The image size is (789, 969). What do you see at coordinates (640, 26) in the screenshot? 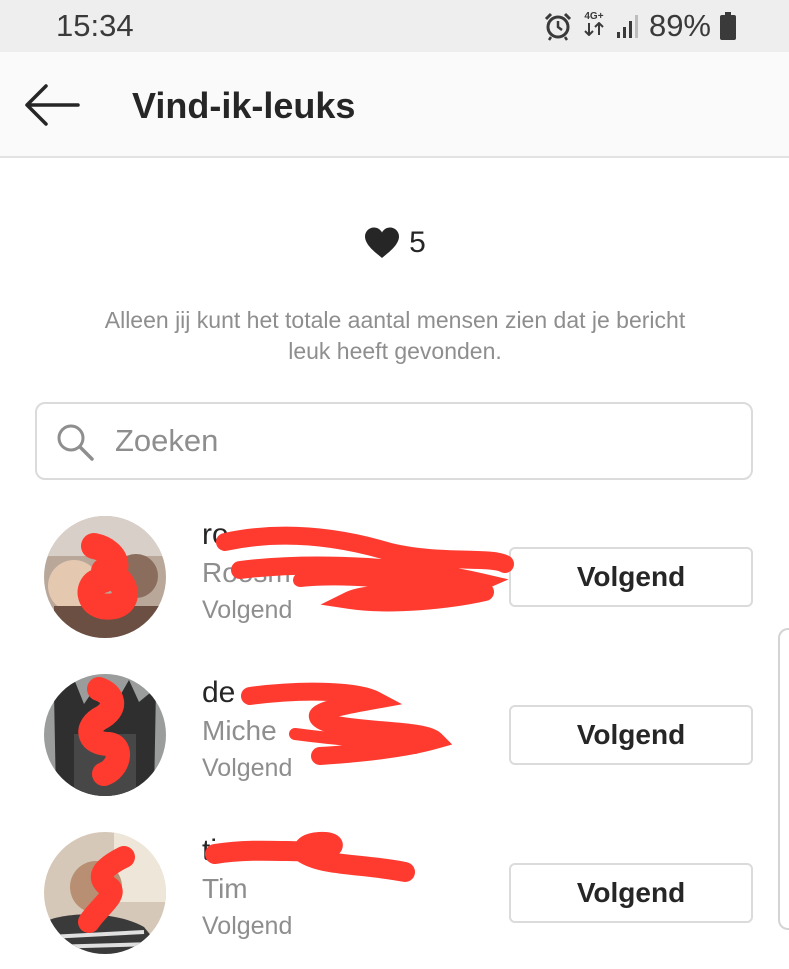
I see `status-icons: 4G+ 89%` at bounding box center [640, 26].